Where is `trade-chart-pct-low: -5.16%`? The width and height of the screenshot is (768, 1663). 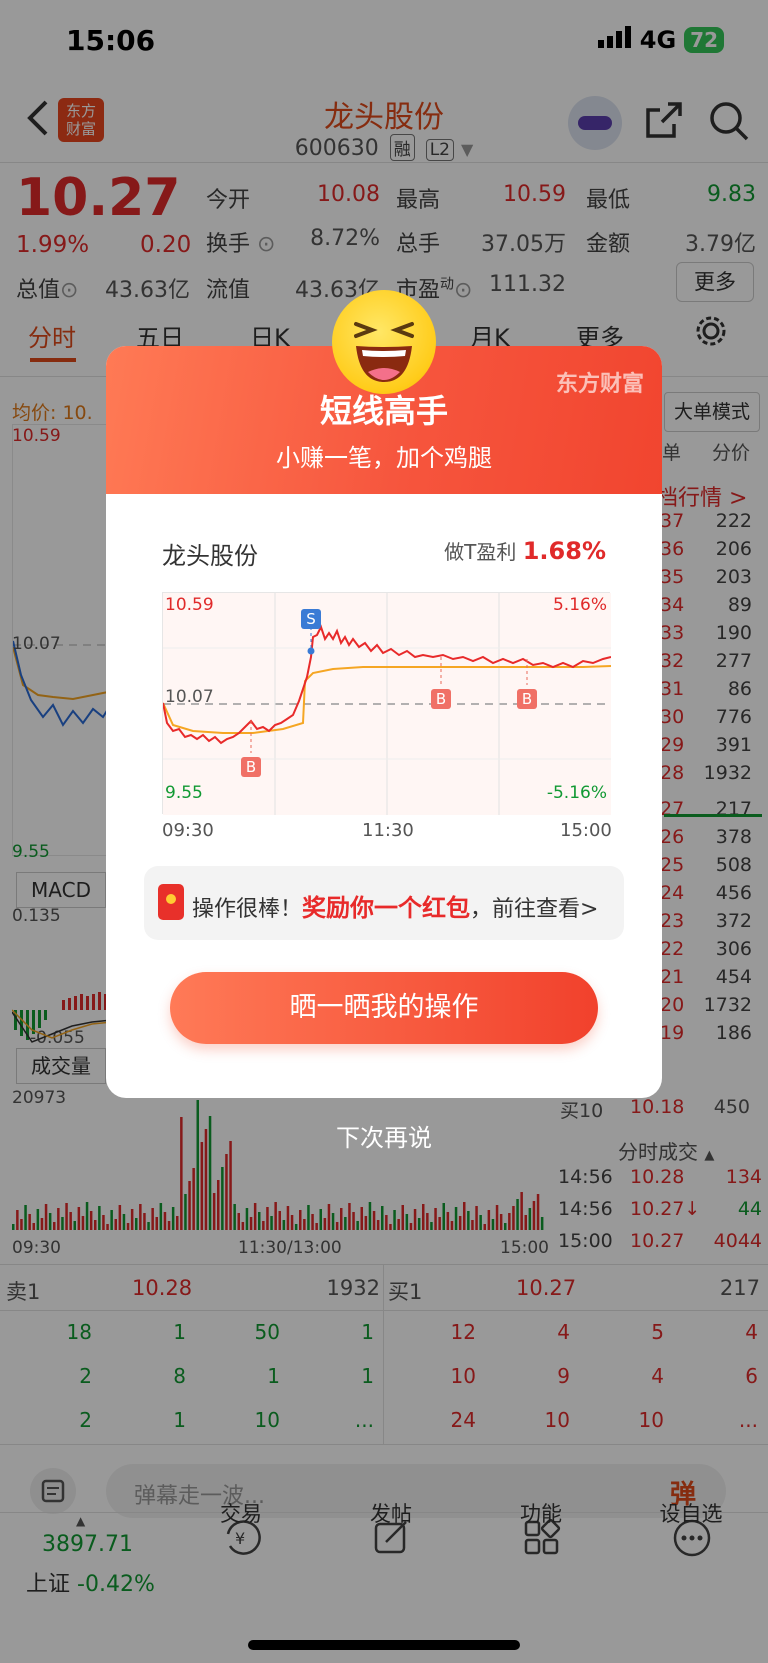
trade-chart-pct-low: -5.16% is located at coordinates (576, 793).